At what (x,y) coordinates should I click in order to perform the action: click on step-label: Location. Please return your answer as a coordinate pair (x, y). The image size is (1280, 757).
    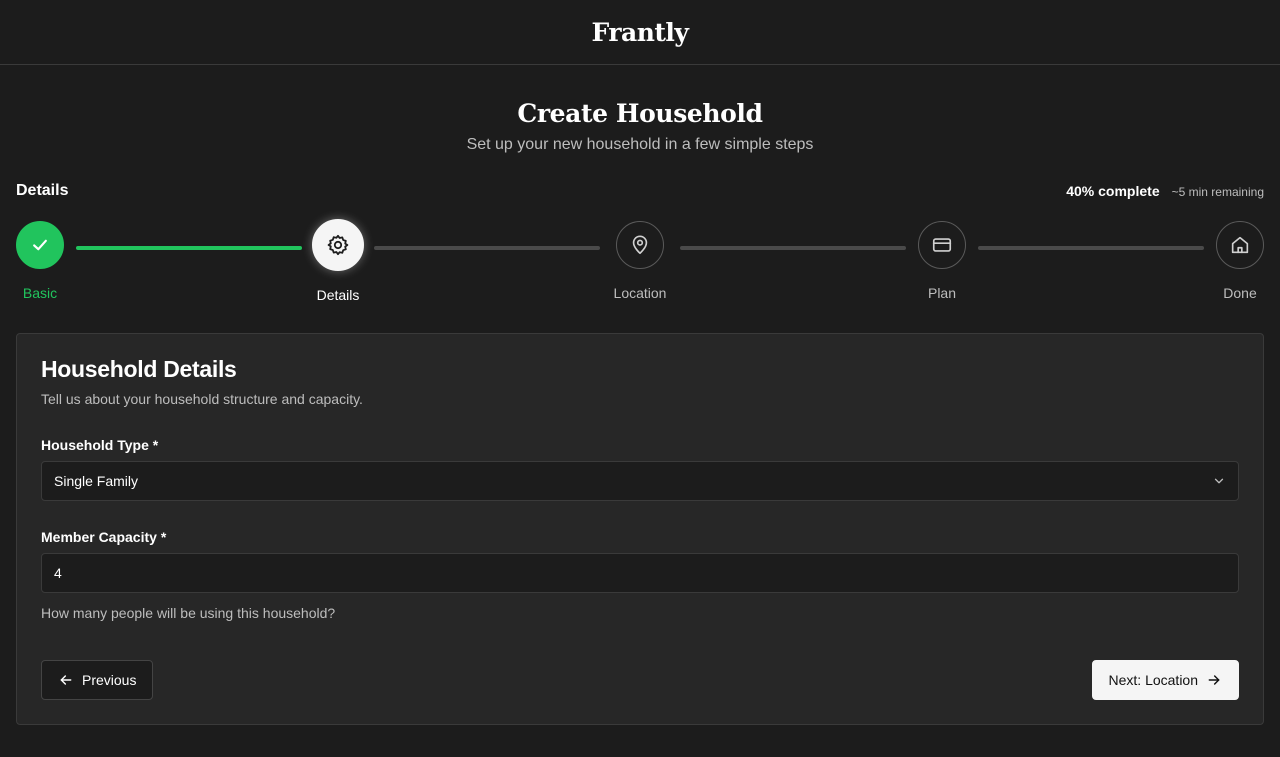
    Looking at the image, I should click on (640, 293).